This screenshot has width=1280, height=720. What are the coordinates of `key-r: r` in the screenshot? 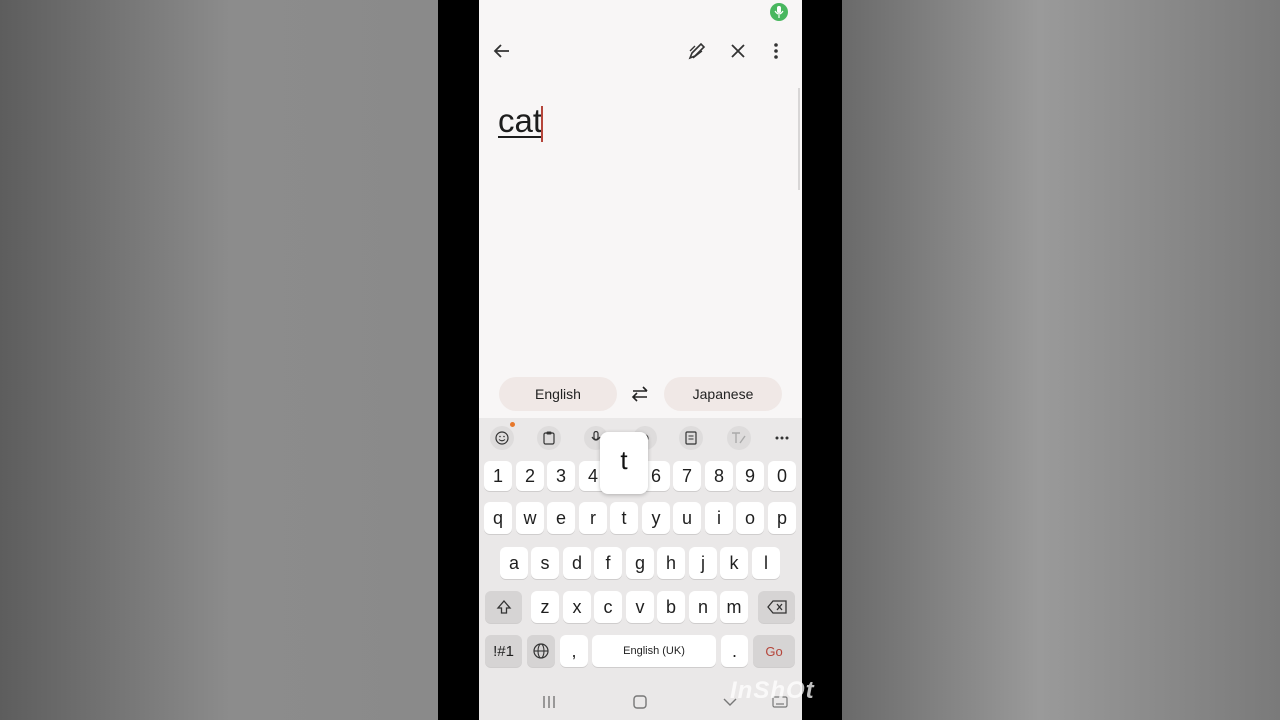 It's located at (593, 518).